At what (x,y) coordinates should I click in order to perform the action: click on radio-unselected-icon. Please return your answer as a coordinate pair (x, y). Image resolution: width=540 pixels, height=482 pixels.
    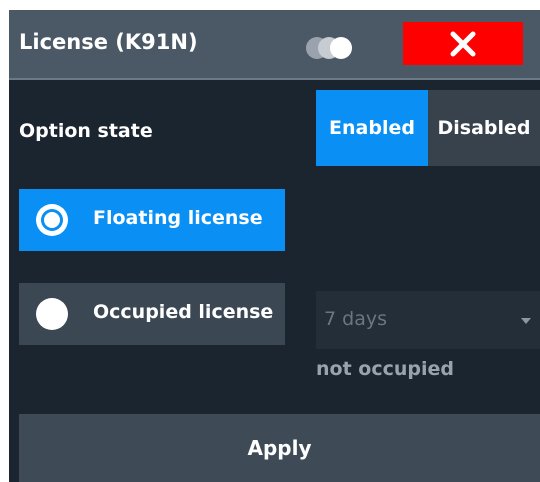
    Looking at the image, I should click on (52, 314).